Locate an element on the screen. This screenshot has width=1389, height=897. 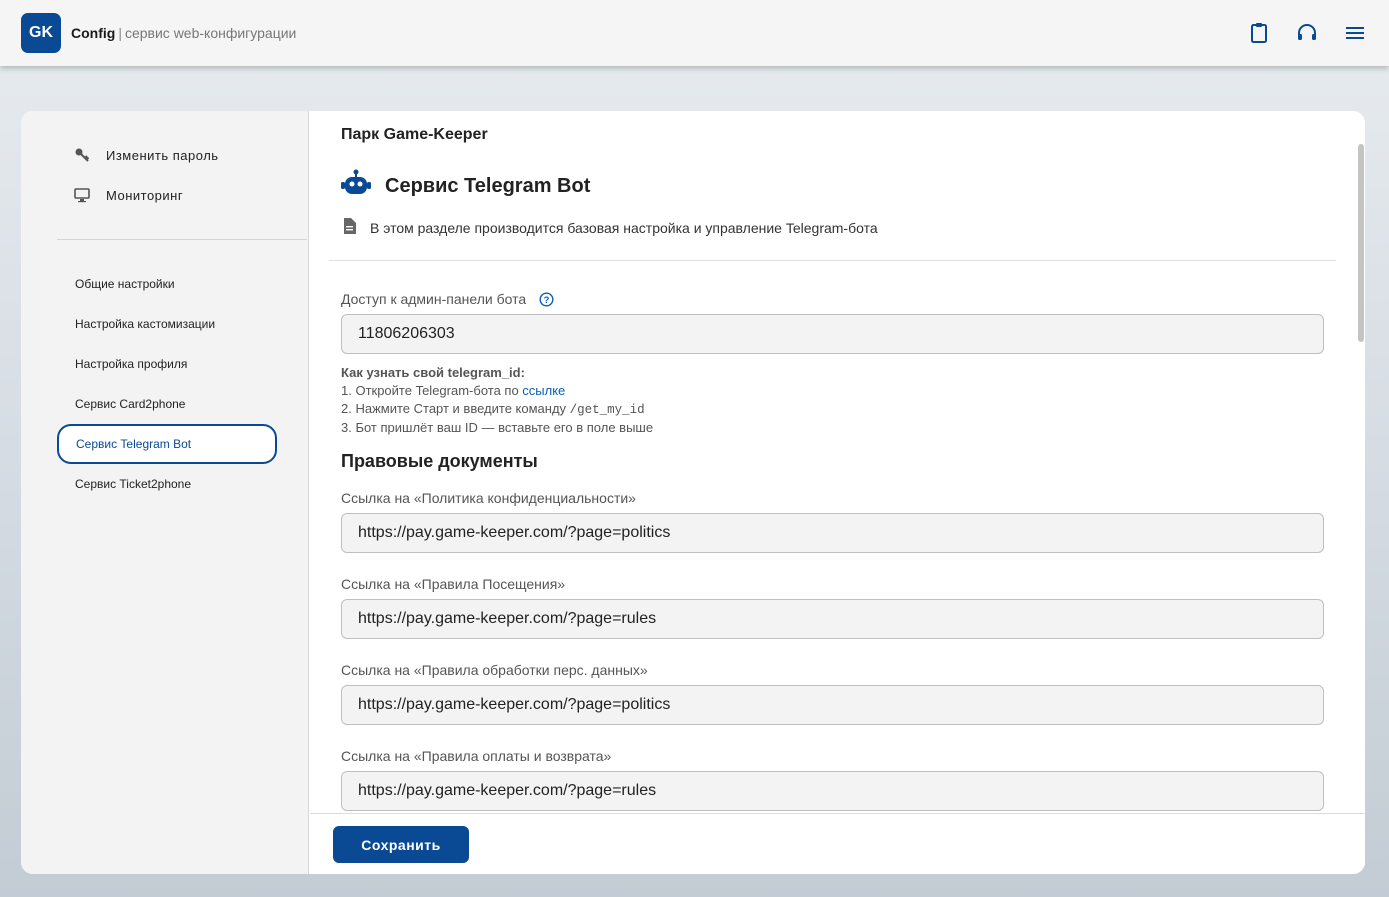
admin-access-label-text: Доступ к админ-панели бота is located at coordinates (434, 299).